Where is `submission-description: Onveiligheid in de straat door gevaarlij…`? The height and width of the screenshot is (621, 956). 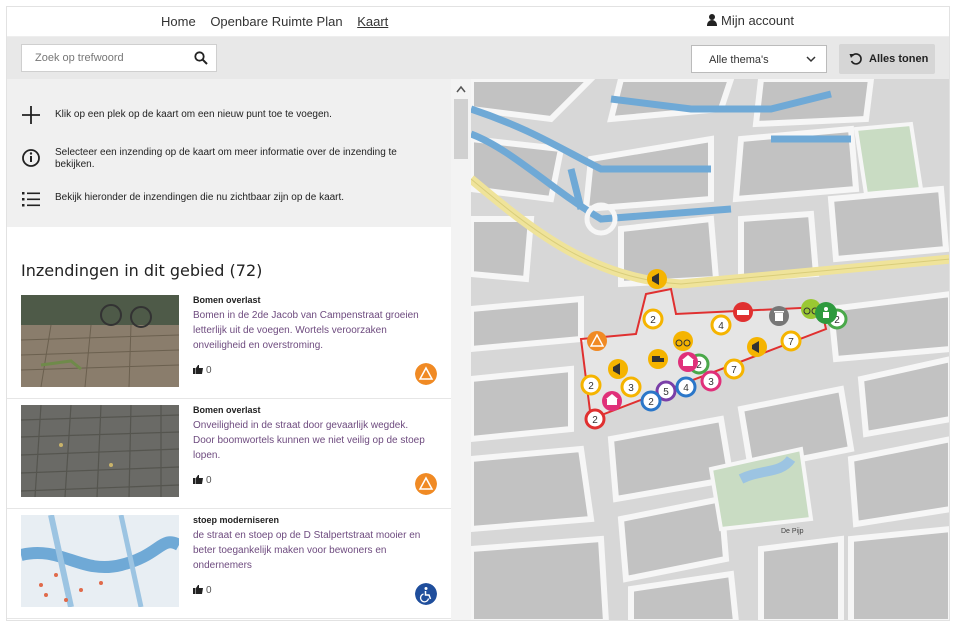
submission-description: Onveiligheid in de straat door gevaarlij… is located at coordinates (309, 440).